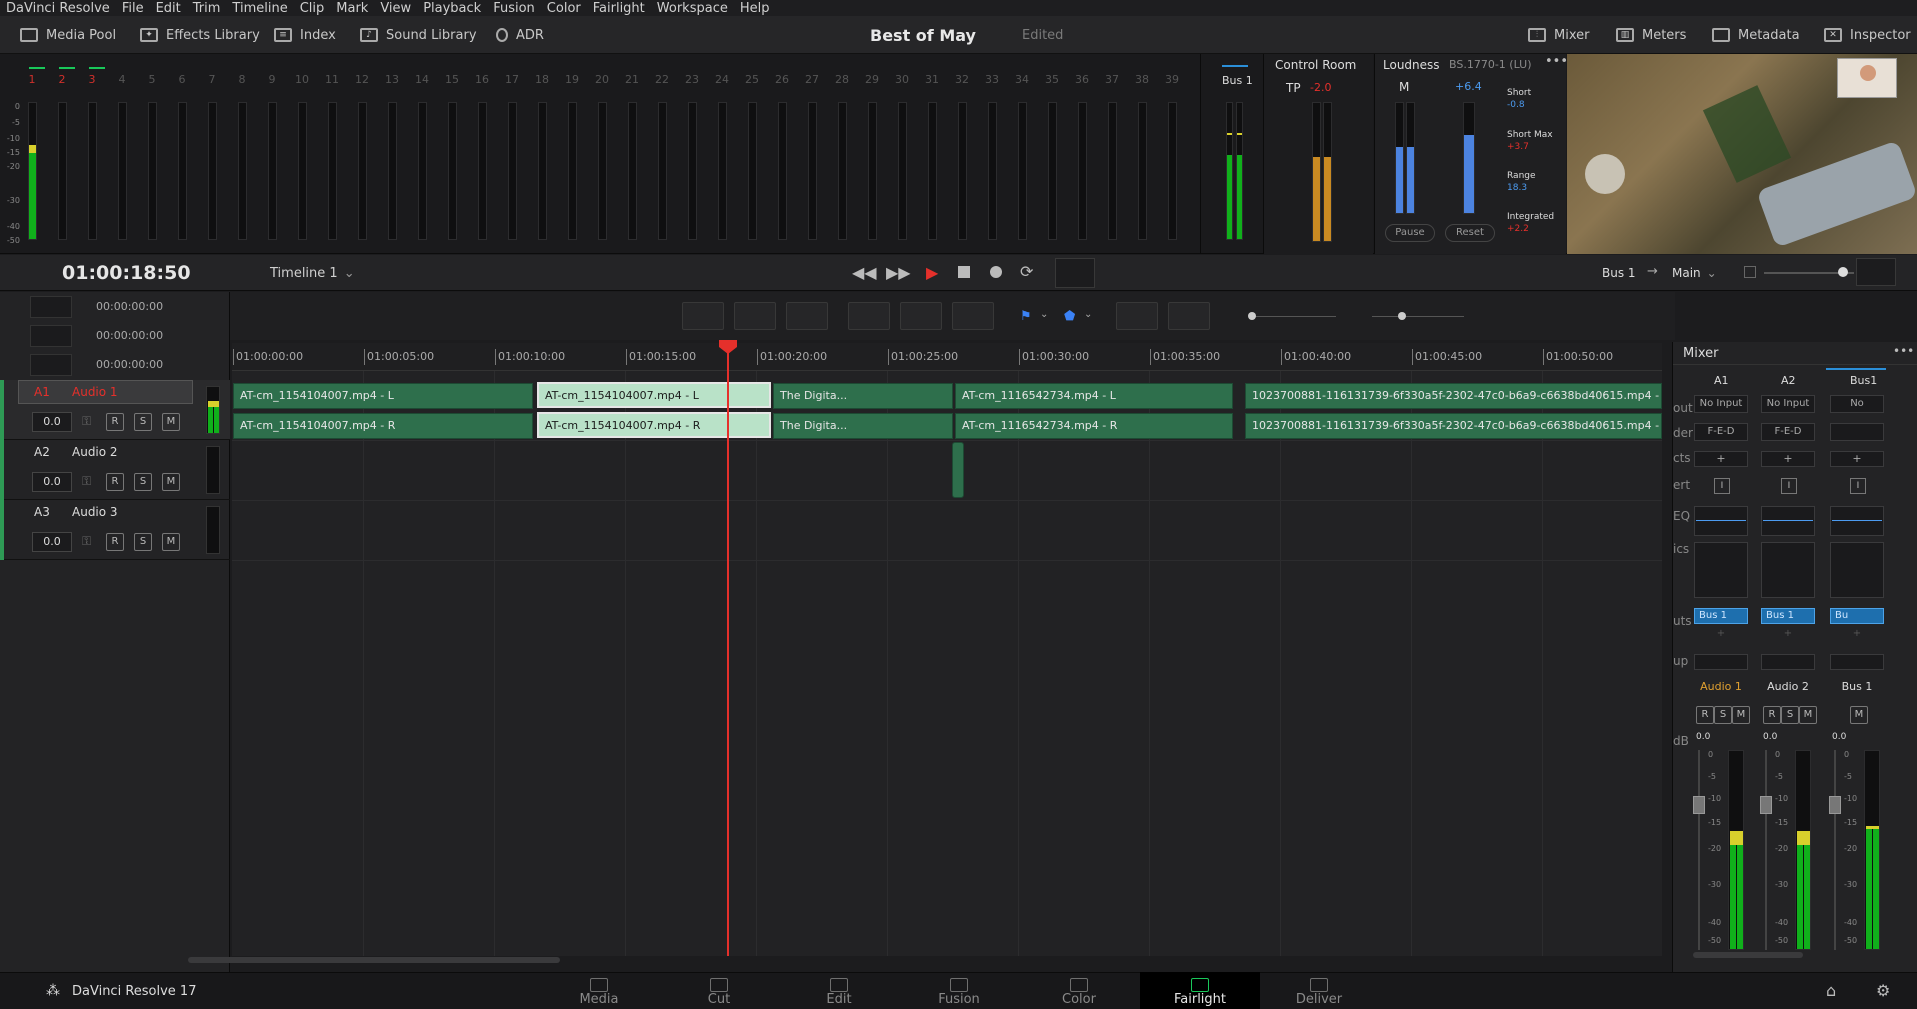 The image size is (1917, 1009). What do you see at coordinates (95, 452) in the screenshot?
I see `track-name-a2: Audio 2` at bounding box center [95, 452].